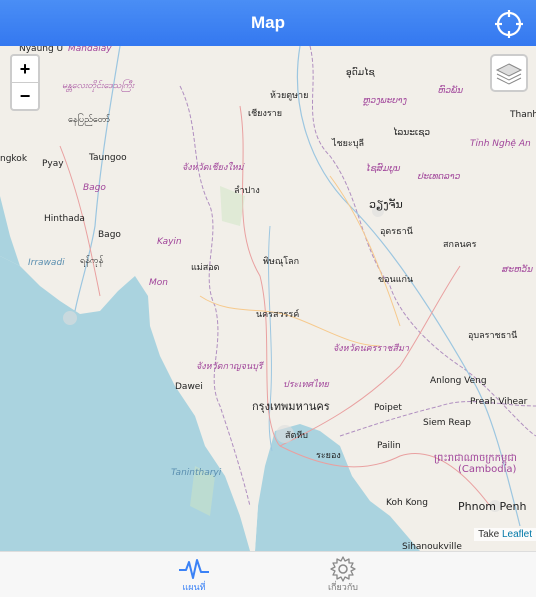  I want to click on map-label: ลำปาง, so click(247, 191).